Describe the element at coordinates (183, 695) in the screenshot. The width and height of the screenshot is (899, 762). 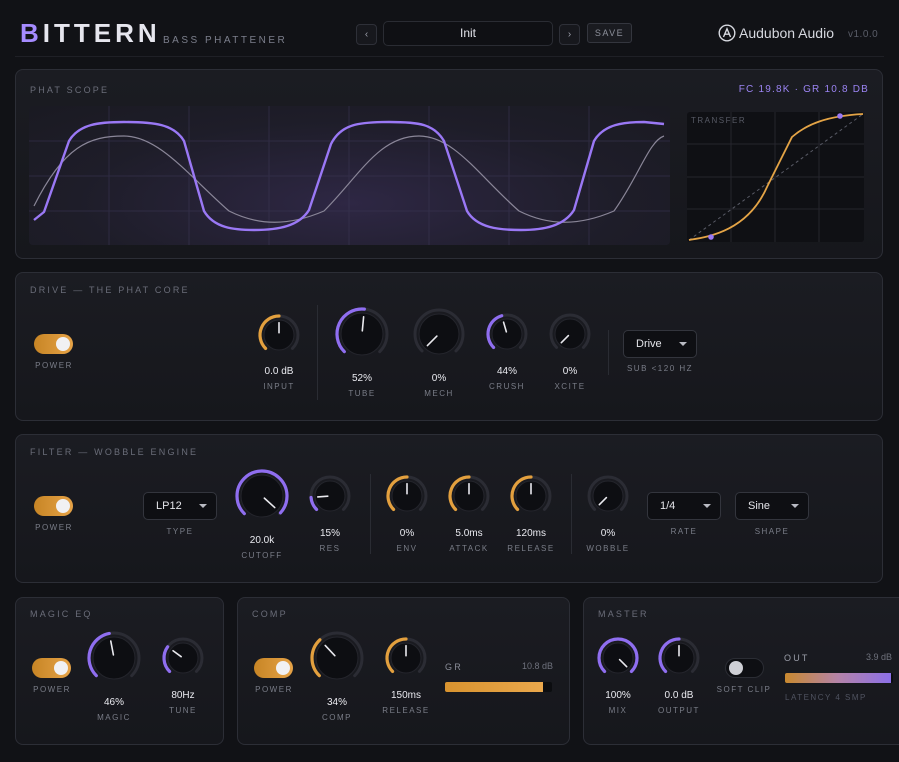
I see `tune-value: 80Hz` at that location.